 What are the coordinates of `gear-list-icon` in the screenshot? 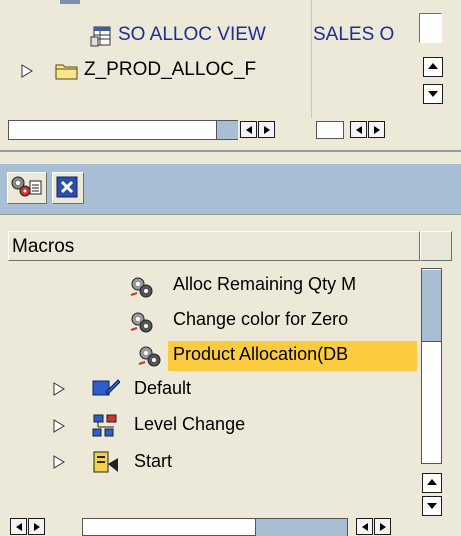 It's located at (26, 186).